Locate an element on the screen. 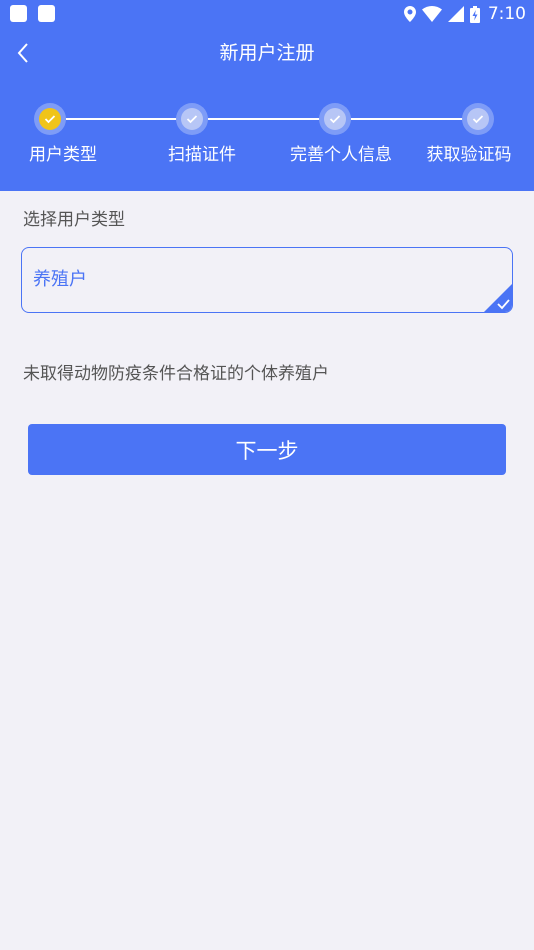 This screenshot has width=534, height=950. status-time: 7:10 is located at coordinates (506, 14).